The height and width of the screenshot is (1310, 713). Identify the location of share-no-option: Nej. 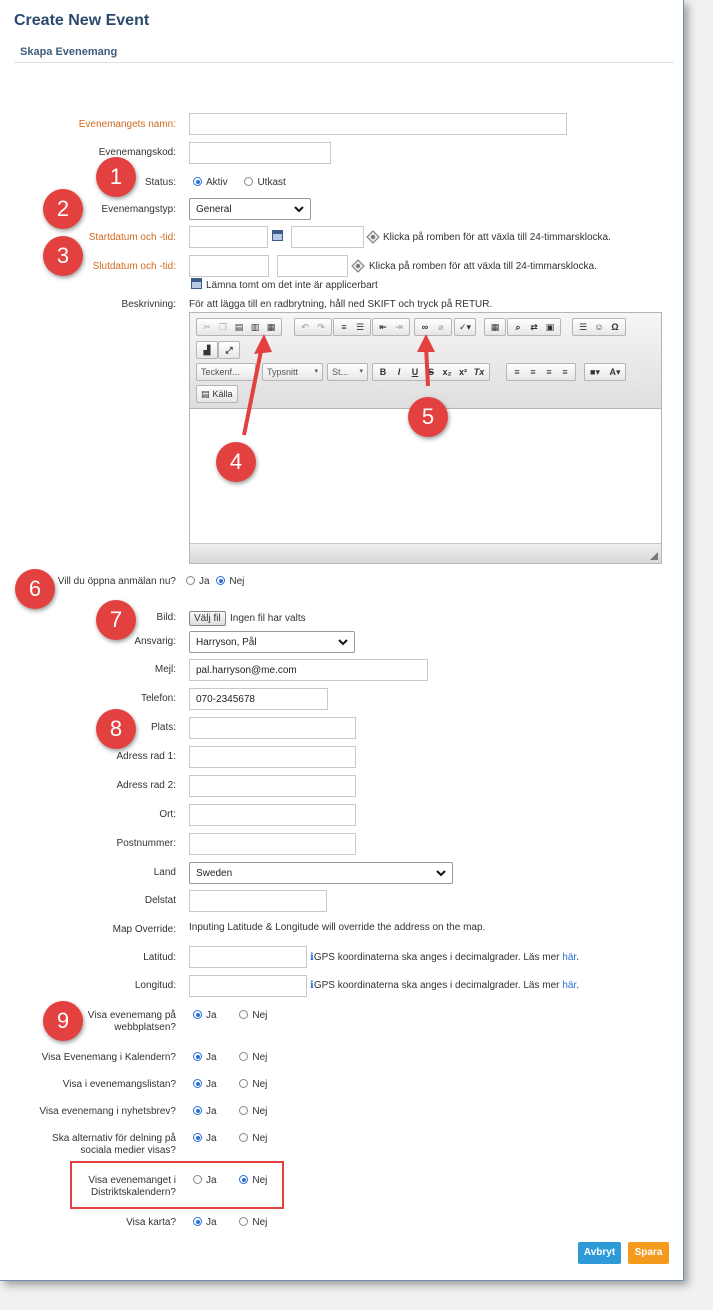
(253, 1138).